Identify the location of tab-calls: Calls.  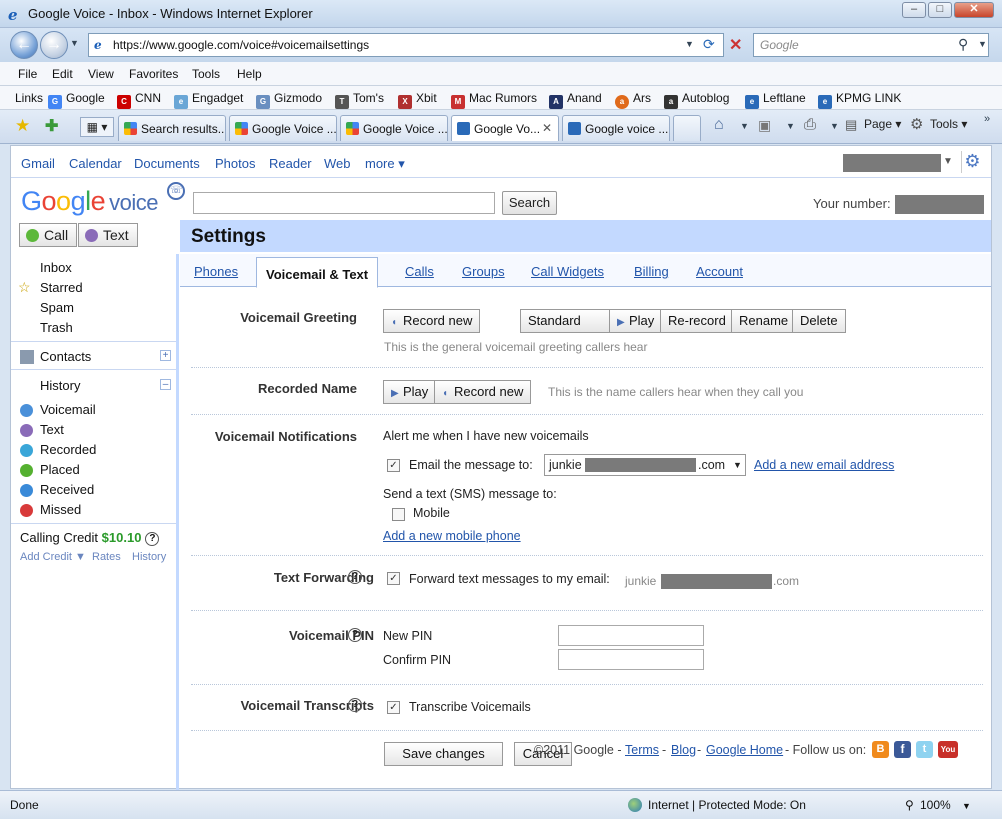
(419, 271).